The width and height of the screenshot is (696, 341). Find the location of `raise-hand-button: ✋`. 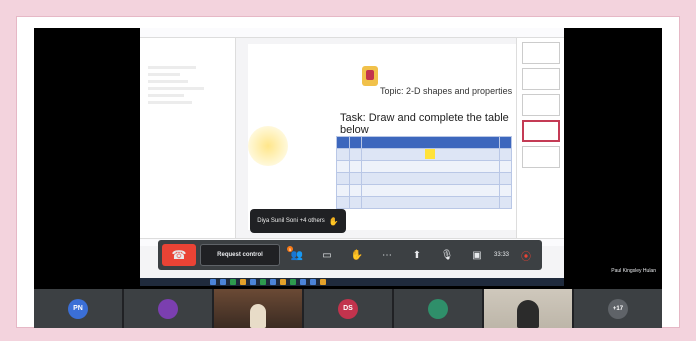

raise-hand-button: ✋ is located at coordinates (357, 255).